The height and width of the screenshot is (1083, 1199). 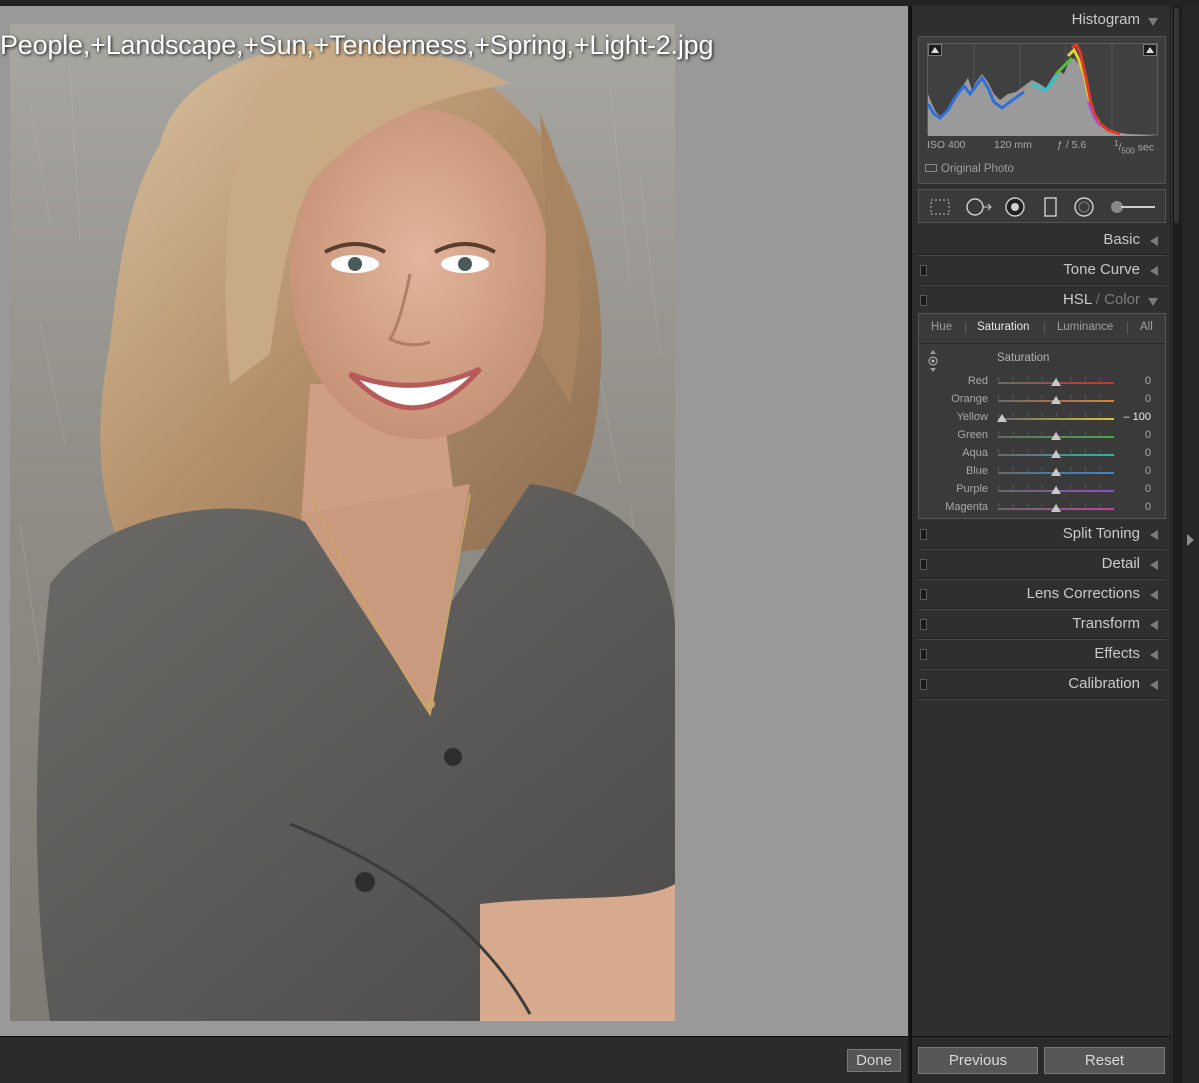 What do you see at coordinates (1042, 271) in the screenshot?
I see `tone-curve-panel-header: Tone Curve` at bounding box center [1042, 271].